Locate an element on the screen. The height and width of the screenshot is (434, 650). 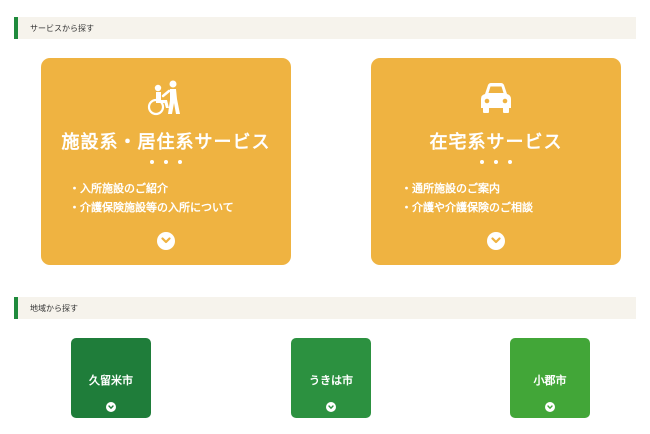
home-services-list: 通所施設のご案内 介護や介護保険のご相談 is located at coordinates (496, 198).